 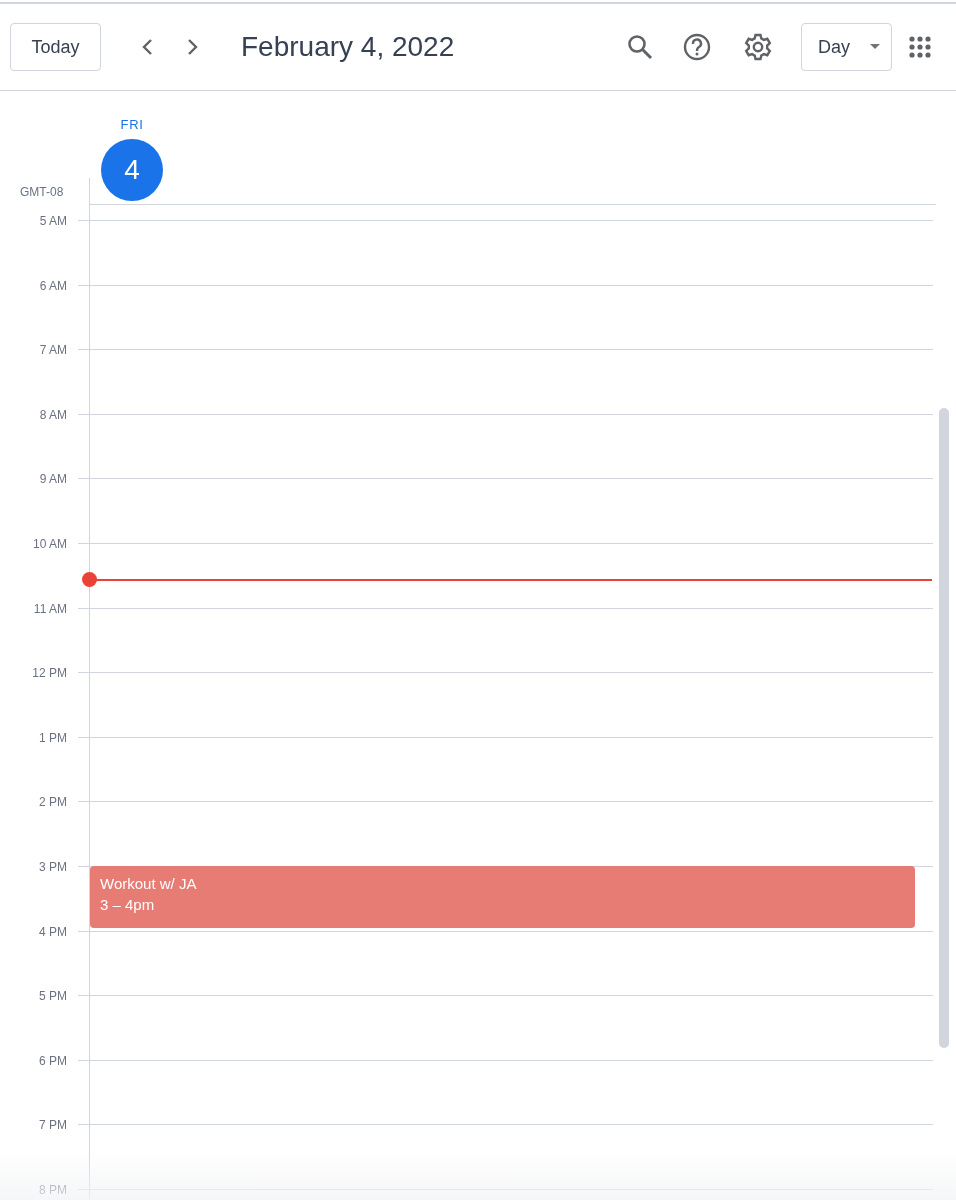 What do you see at coordinates (53, 480) in the screenshot?
I see `hour-label: 9 AM` at bounding box center [53, 480].